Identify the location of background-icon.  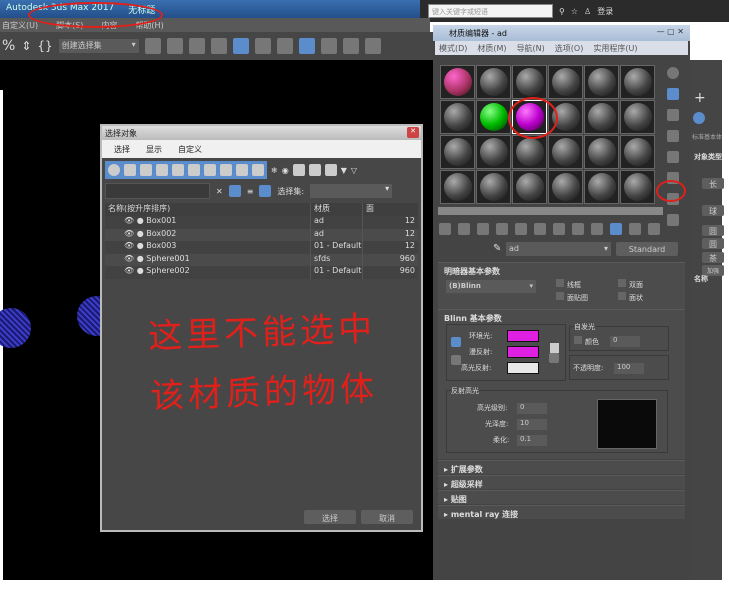
(673, 115).